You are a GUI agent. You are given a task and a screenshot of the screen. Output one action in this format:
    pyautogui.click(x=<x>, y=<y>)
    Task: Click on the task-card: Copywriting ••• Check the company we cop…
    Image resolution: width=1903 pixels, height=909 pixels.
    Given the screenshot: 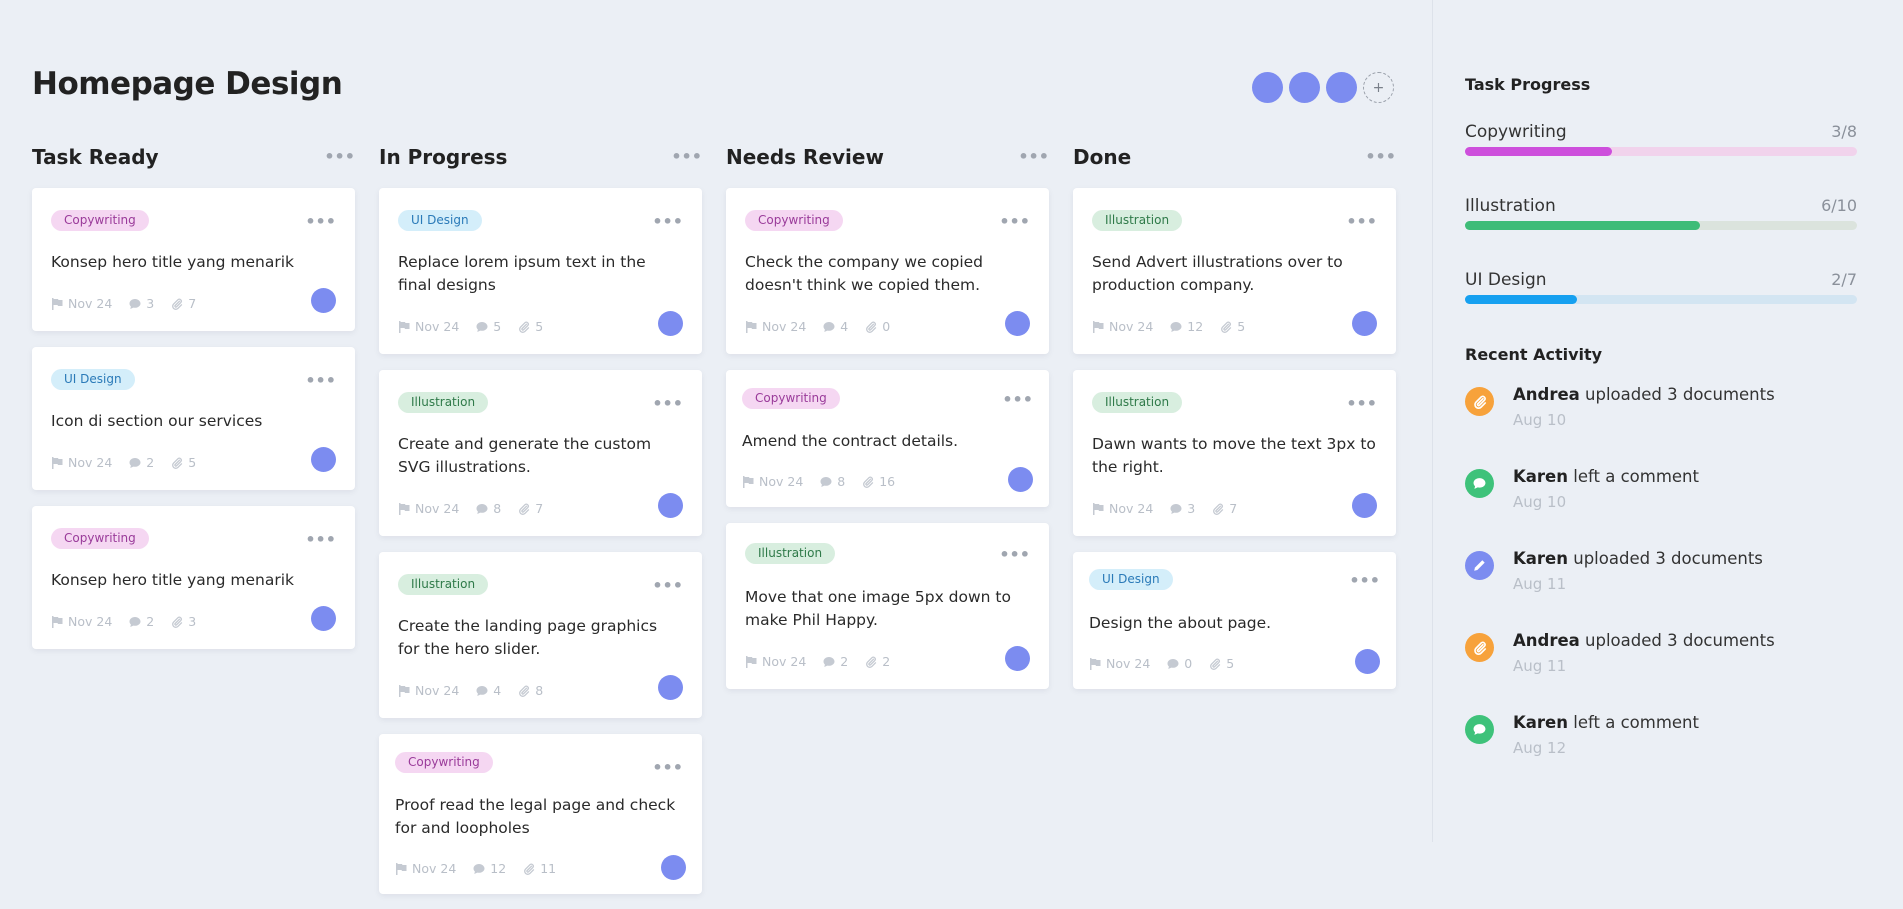 What is the action you would take?
    pyautogui.click(x=887, y=271)
    